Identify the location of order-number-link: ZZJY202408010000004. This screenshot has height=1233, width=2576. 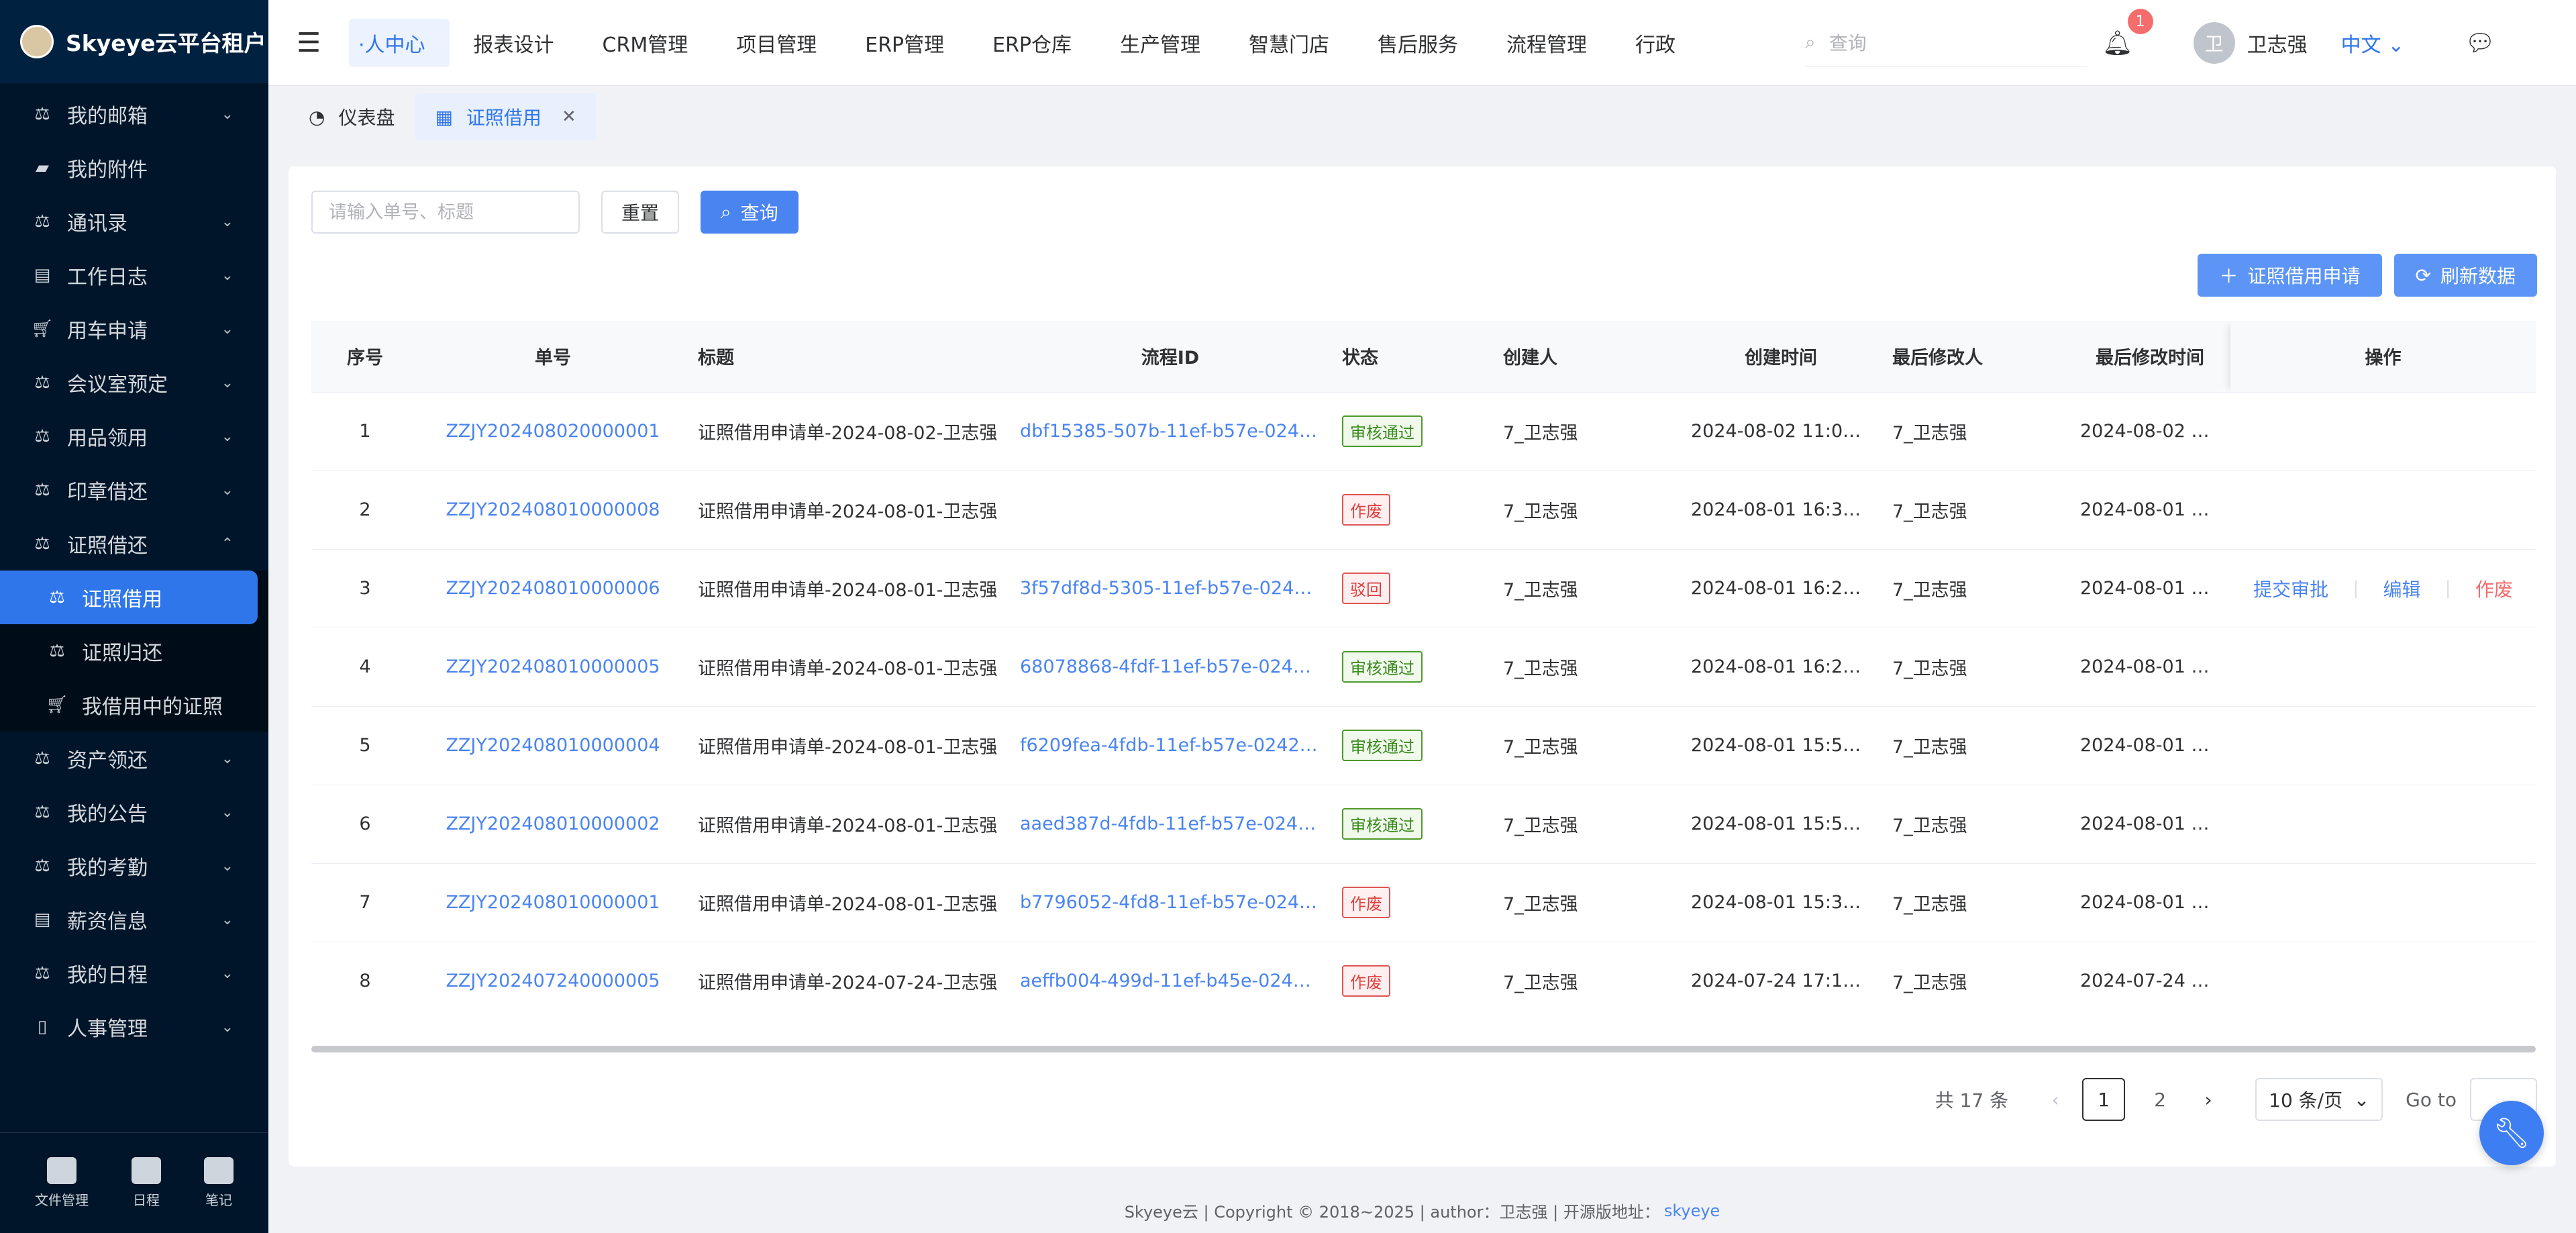
(553, 745).